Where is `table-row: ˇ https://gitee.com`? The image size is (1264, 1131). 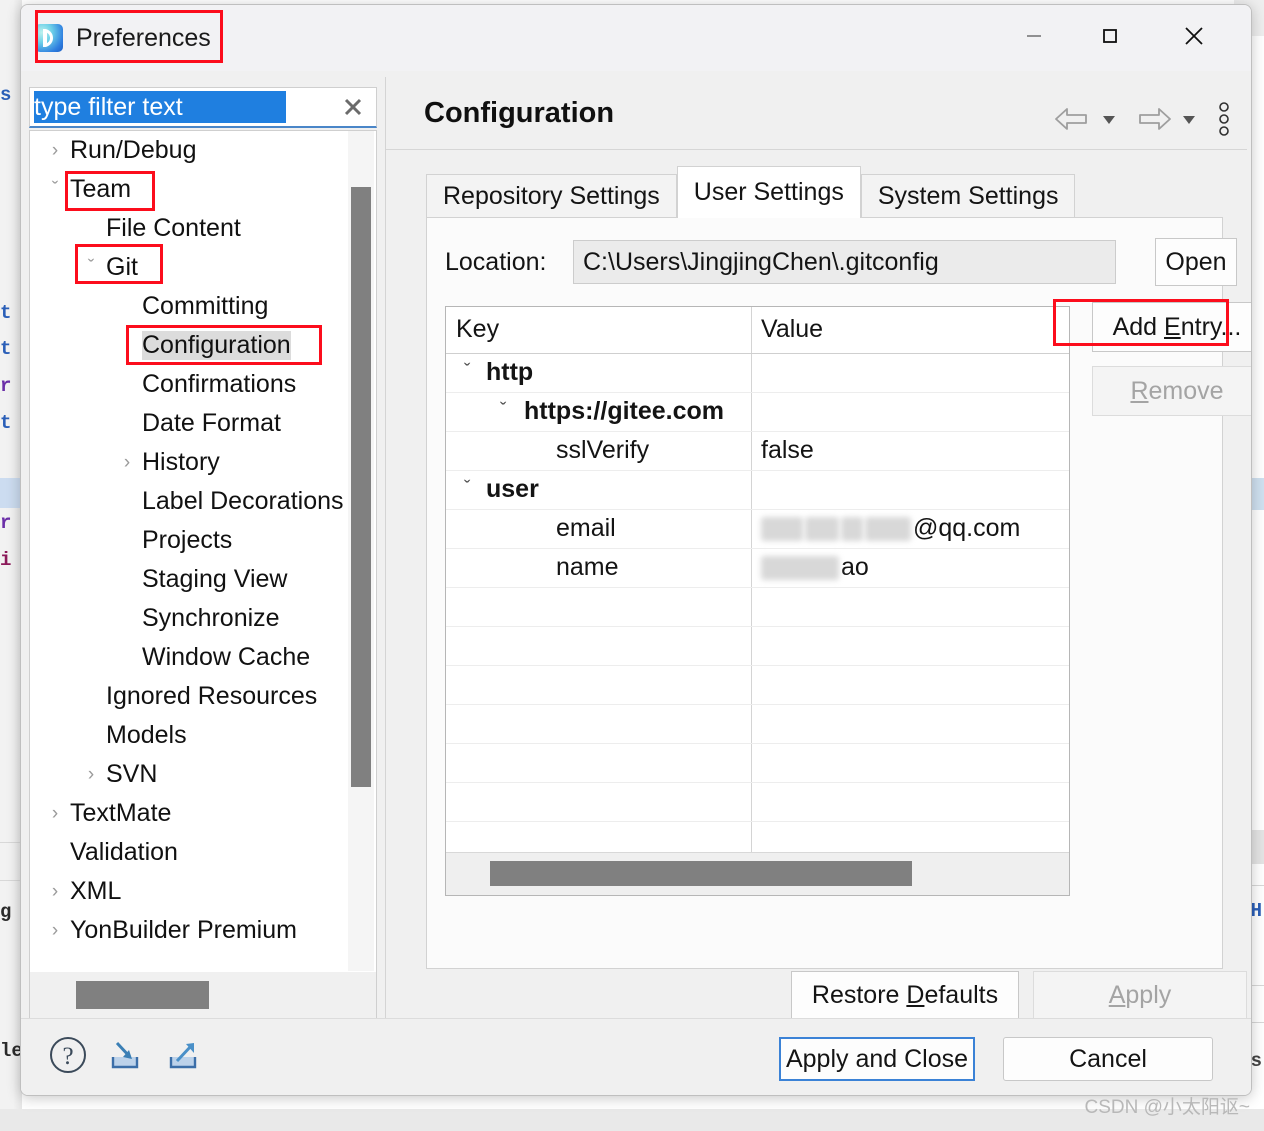
table-row: ˇ https://gitee.com is located at coordinates (757, 412).